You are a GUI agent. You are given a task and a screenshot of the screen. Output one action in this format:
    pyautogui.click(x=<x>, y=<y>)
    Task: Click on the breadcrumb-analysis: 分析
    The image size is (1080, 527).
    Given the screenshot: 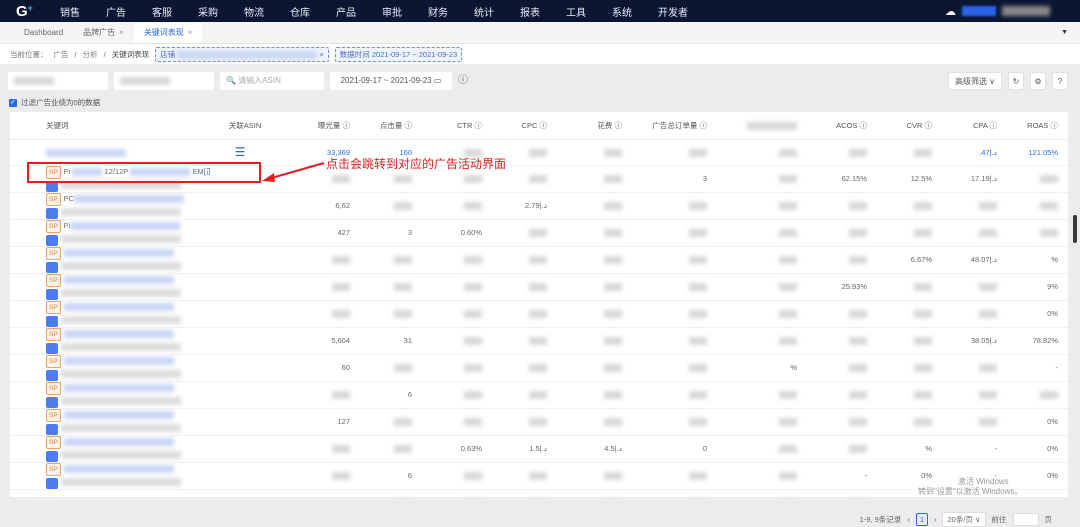 What is the action you would take?
    pyautogui.click(x=90, y=54)
    